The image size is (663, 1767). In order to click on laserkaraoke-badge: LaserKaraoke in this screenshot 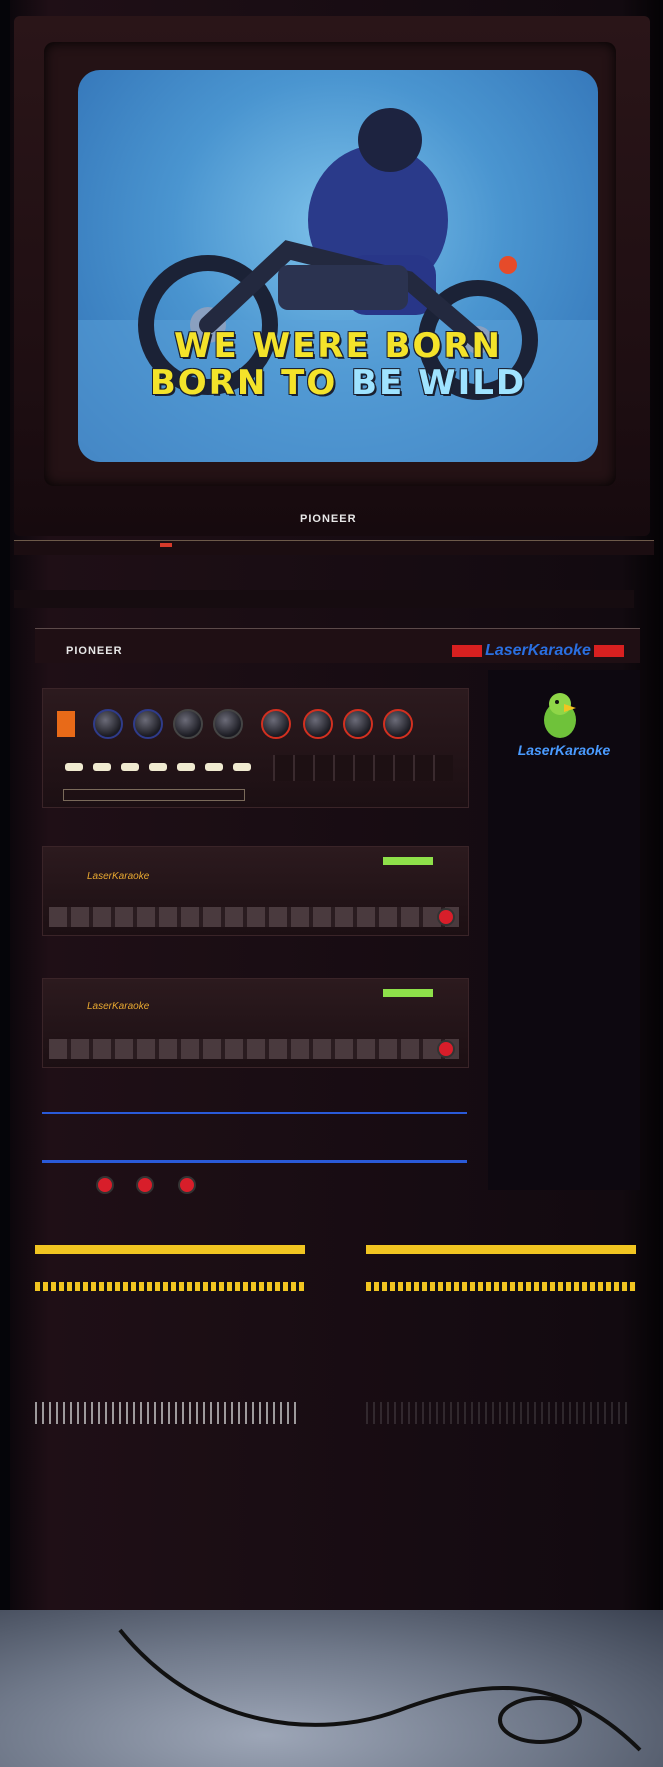, I will do `click(538, 651)`.